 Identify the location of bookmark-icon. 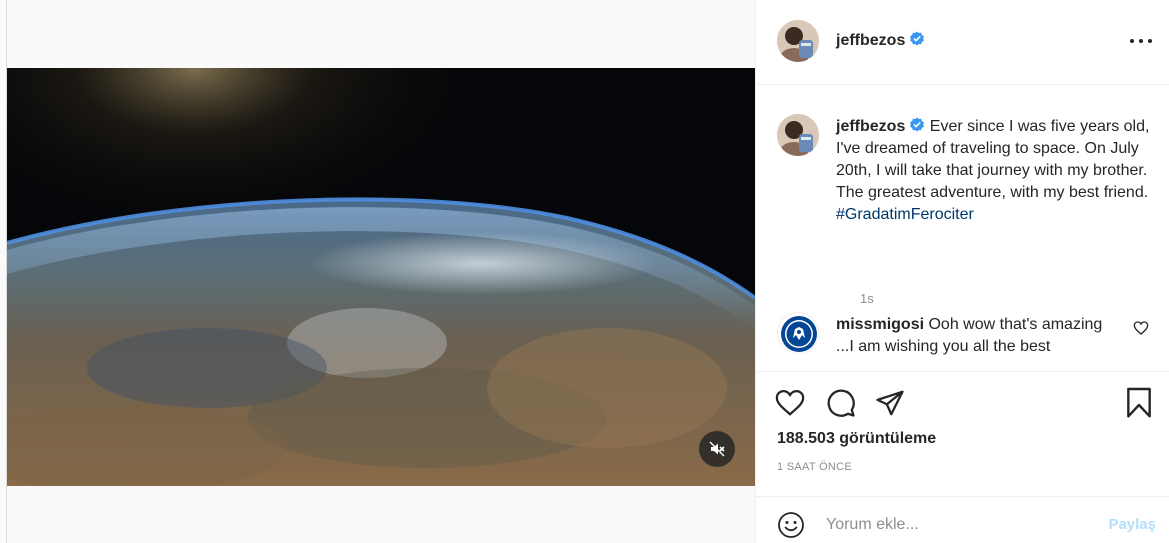
(1139, 402).